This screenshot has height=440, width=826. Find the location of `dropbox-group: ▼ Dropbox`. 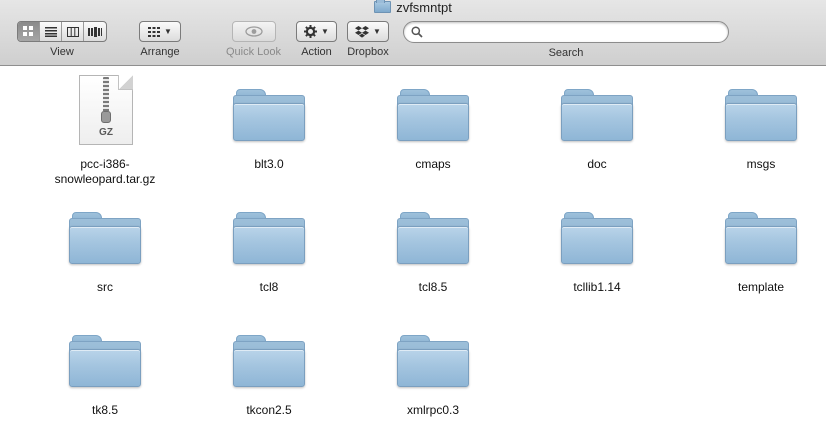

dropbox-group: ▼ Dropbox is located at coordinates (368, 39).